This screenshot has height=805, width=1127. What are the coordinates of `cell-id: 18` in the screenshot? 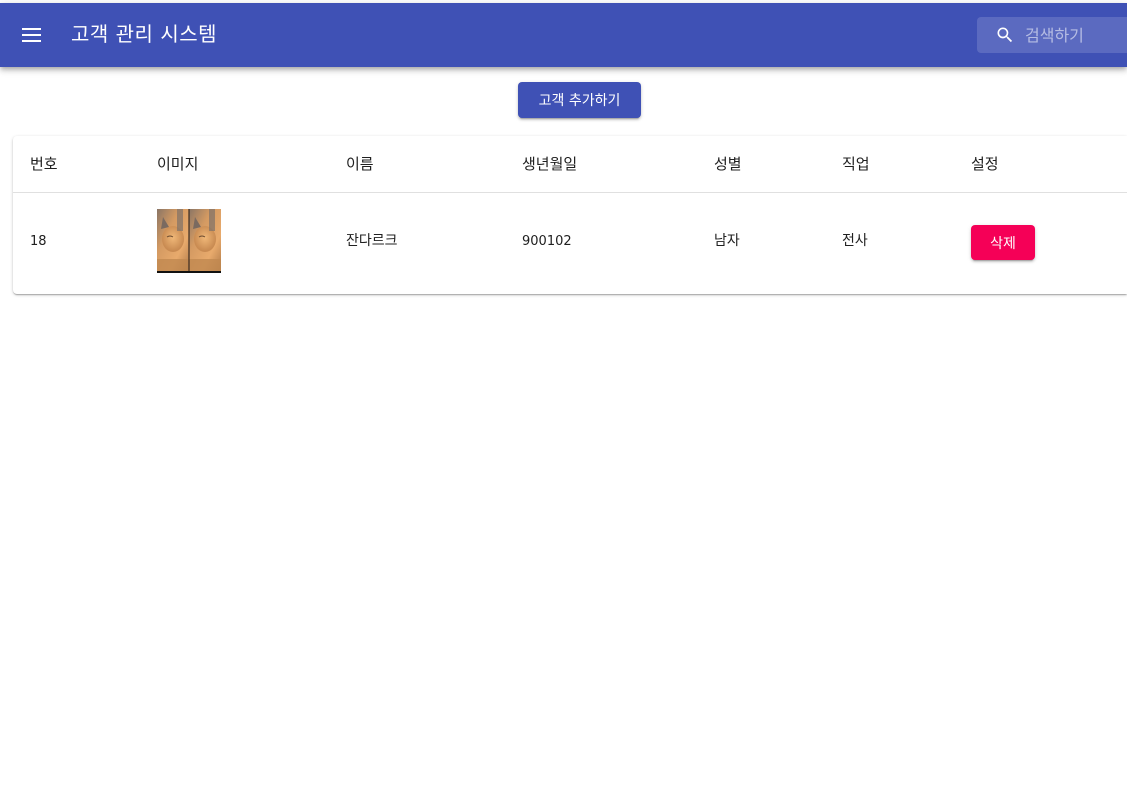 It's located at (38, 241).